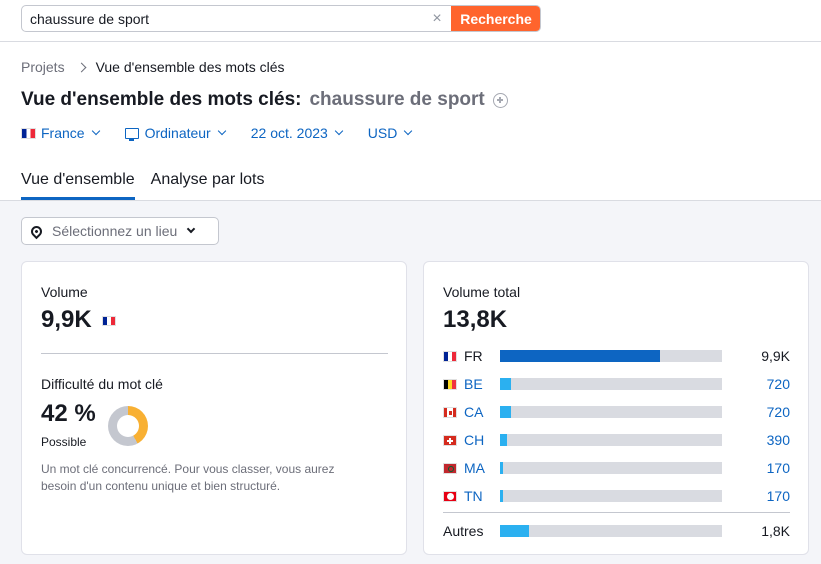 The height and width of the screenshot is (564, 821). Describe the element at coordinates (43, 67) in the screenshot. I see `breadcrumb-projects: Projets` at that location.